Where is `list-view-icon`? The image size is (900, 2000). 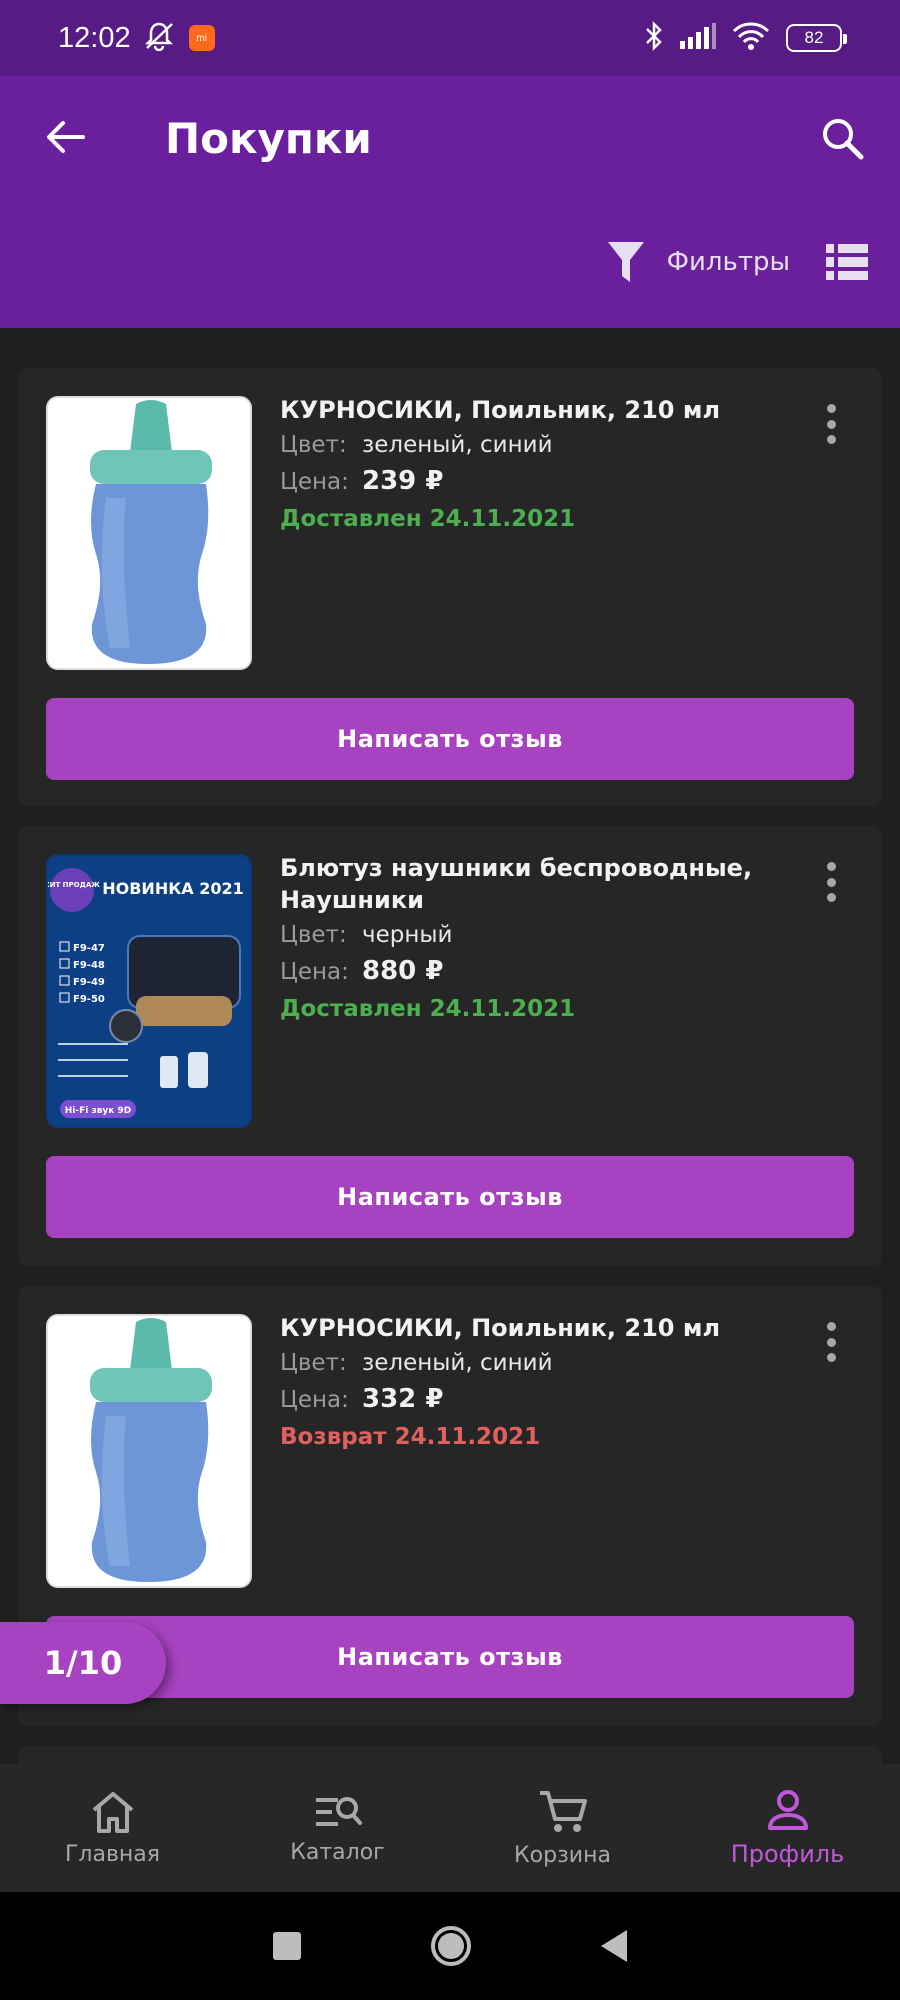 list-view-icon is located at coordinates (847, 262).